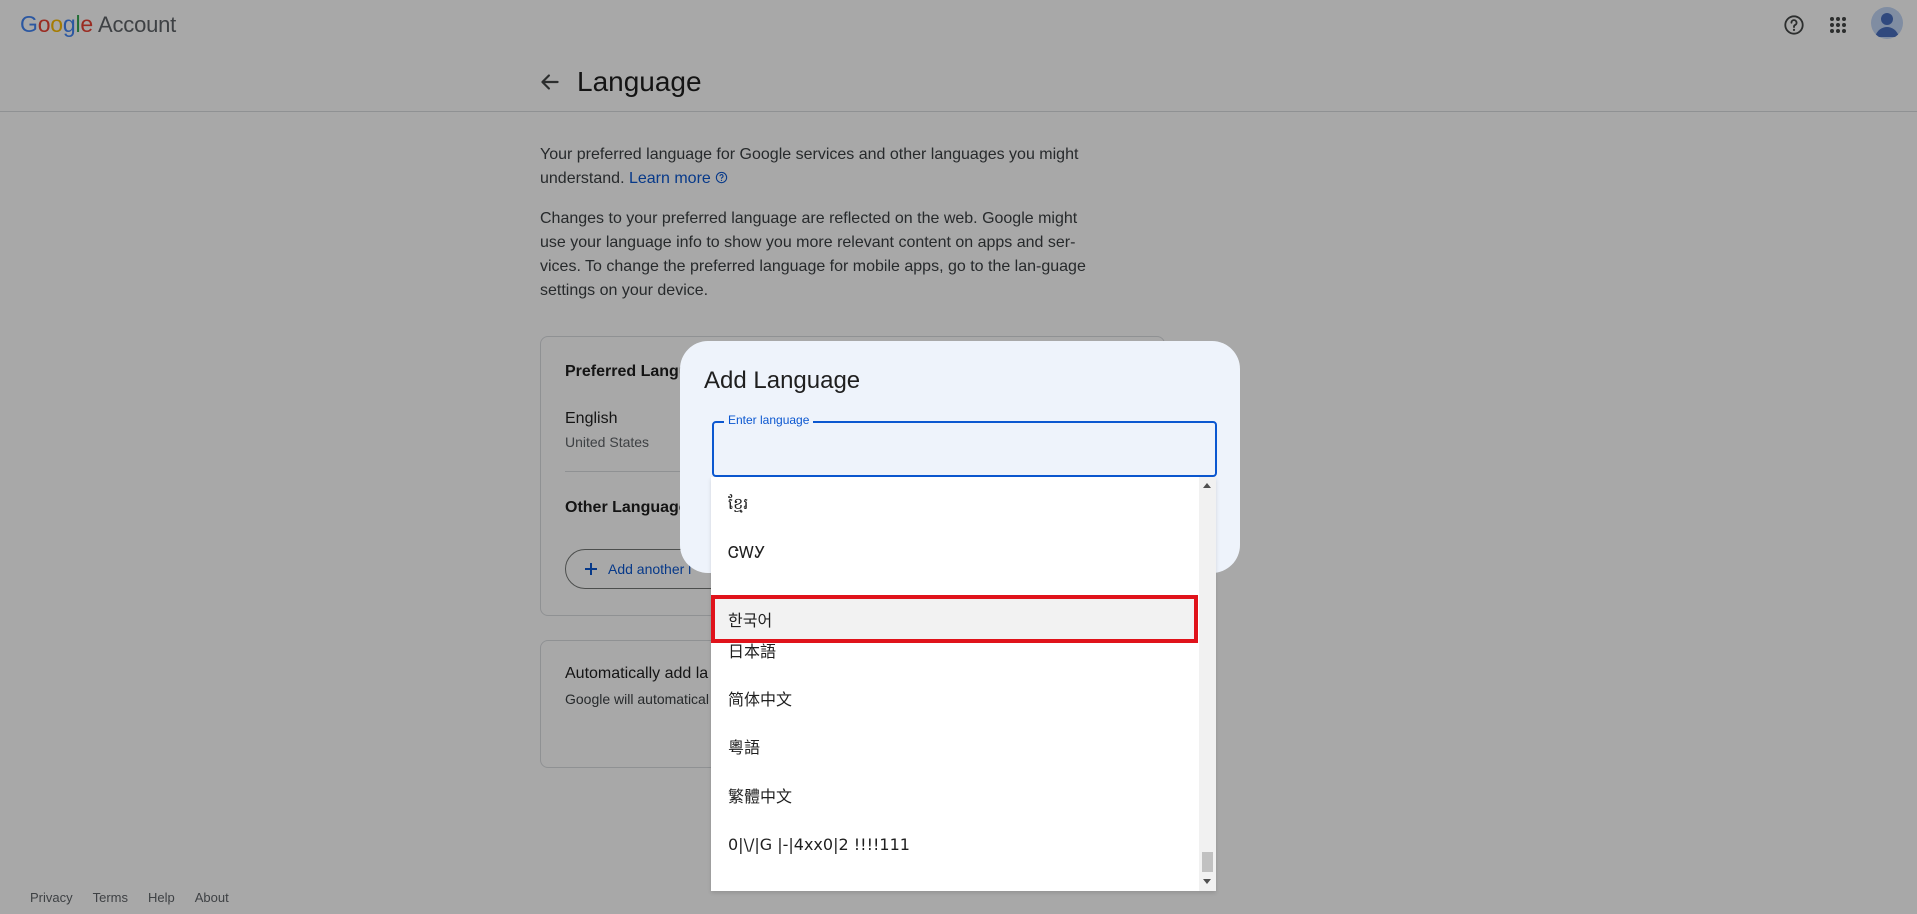 Image resolution: width=1917 pixels, height=914 pixels. I want to click on dialog-title: Add Language, so click(782, 380).